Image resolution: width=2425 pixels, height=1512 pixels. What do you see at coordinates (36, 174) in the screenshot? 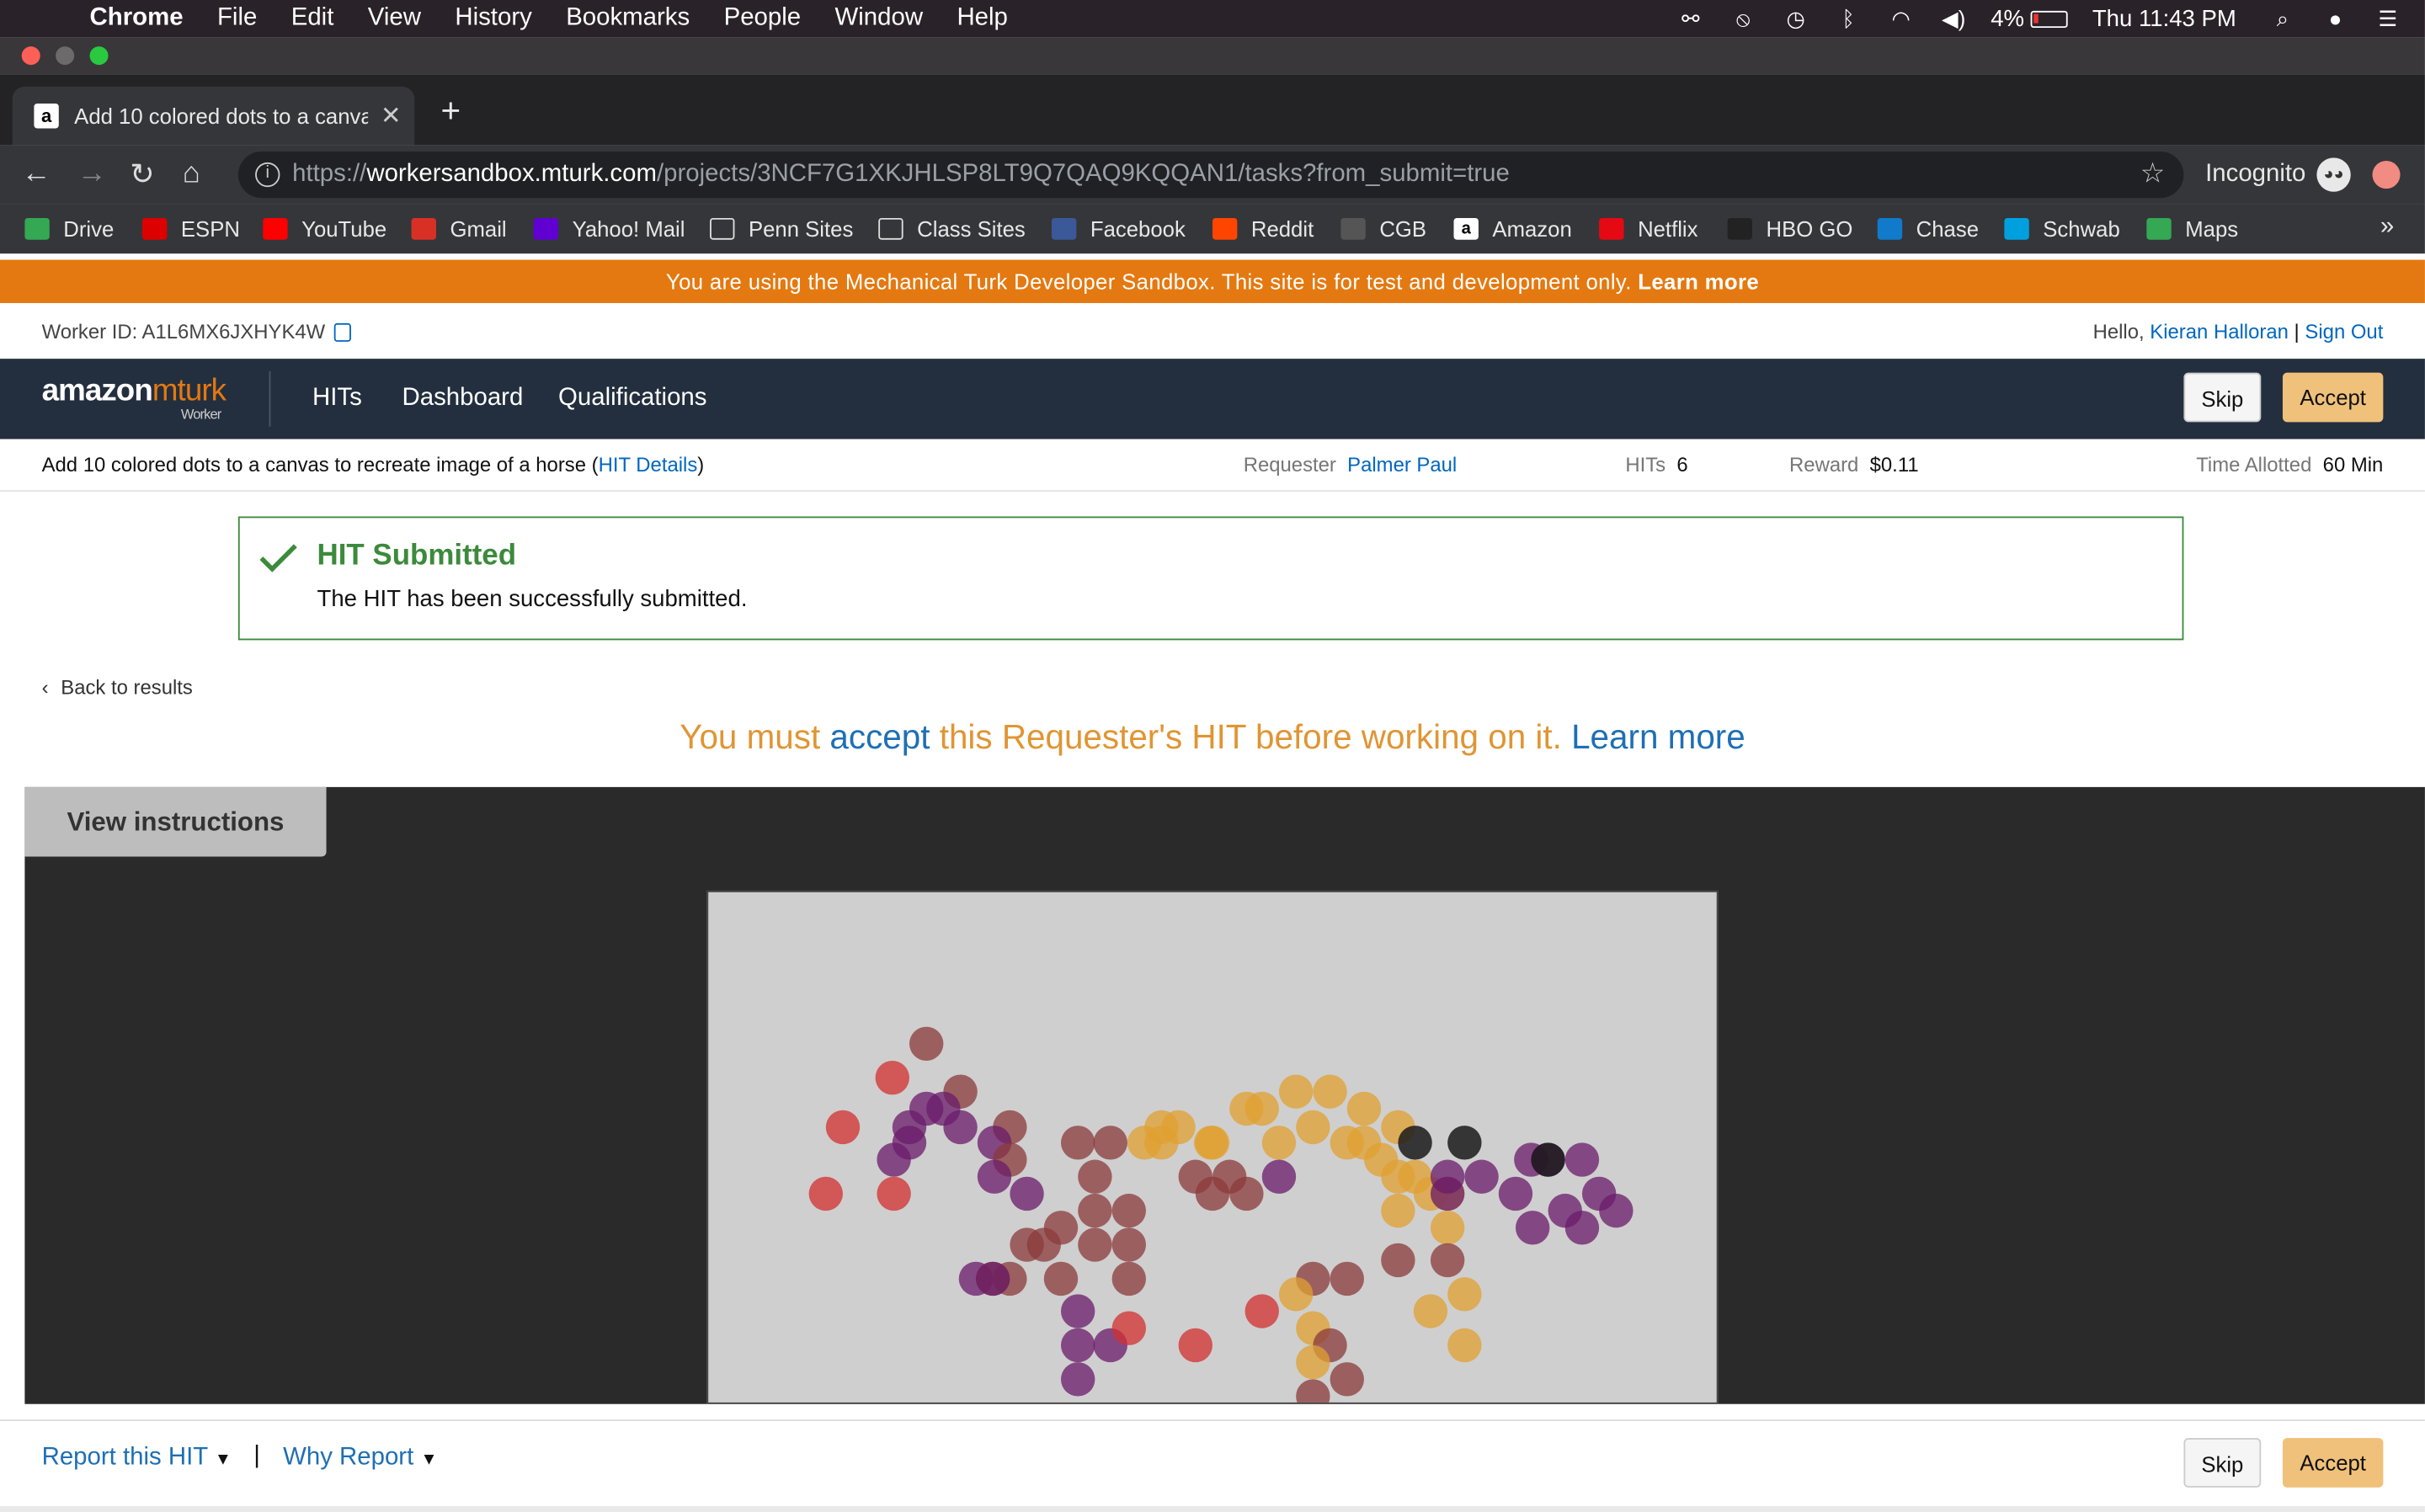
I see `back-arrow-icon: ←` at bounding box center [36, 174].